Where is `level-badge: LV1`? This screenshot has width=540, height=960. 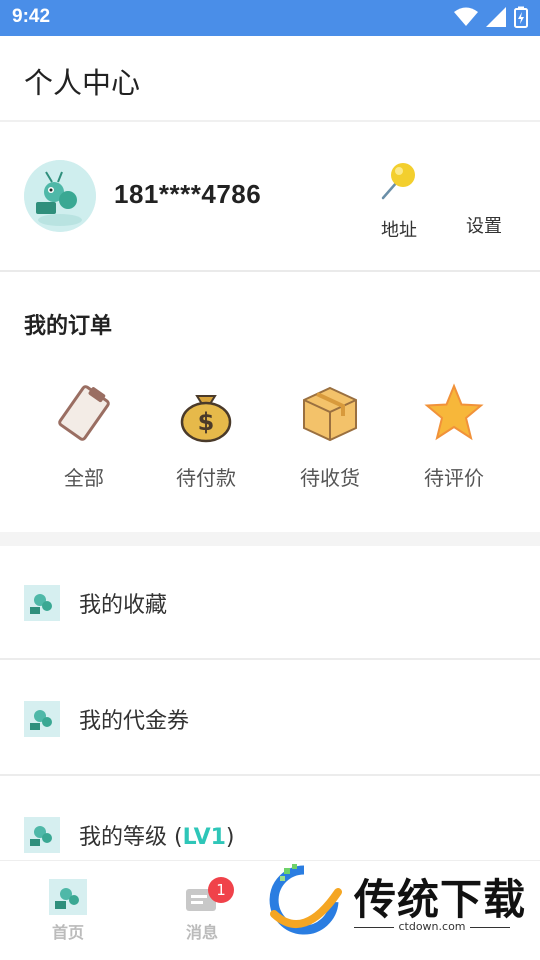 level-badge: LV1 is located at coordinates (204, 837).